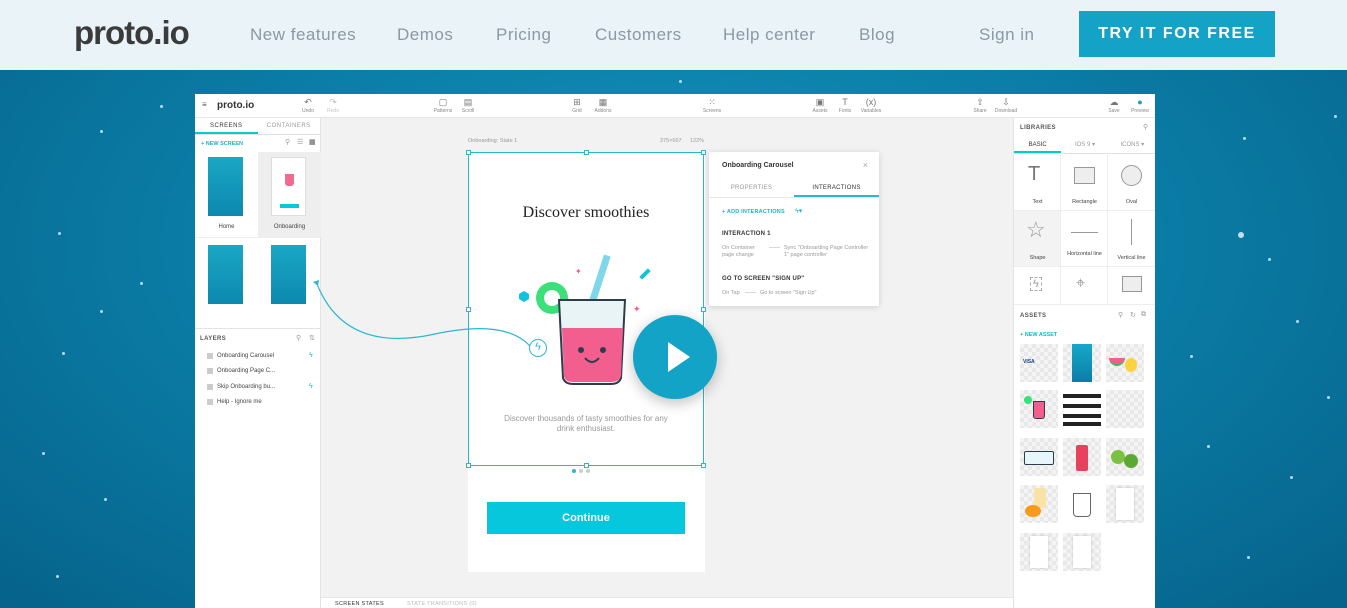 The width and height of the screenshot is (1347, 608). What do you see at coordinates (289, 126) in the screenshot?
I see `tab-containers: CONTAINERS` at bounding box center [289, 126].